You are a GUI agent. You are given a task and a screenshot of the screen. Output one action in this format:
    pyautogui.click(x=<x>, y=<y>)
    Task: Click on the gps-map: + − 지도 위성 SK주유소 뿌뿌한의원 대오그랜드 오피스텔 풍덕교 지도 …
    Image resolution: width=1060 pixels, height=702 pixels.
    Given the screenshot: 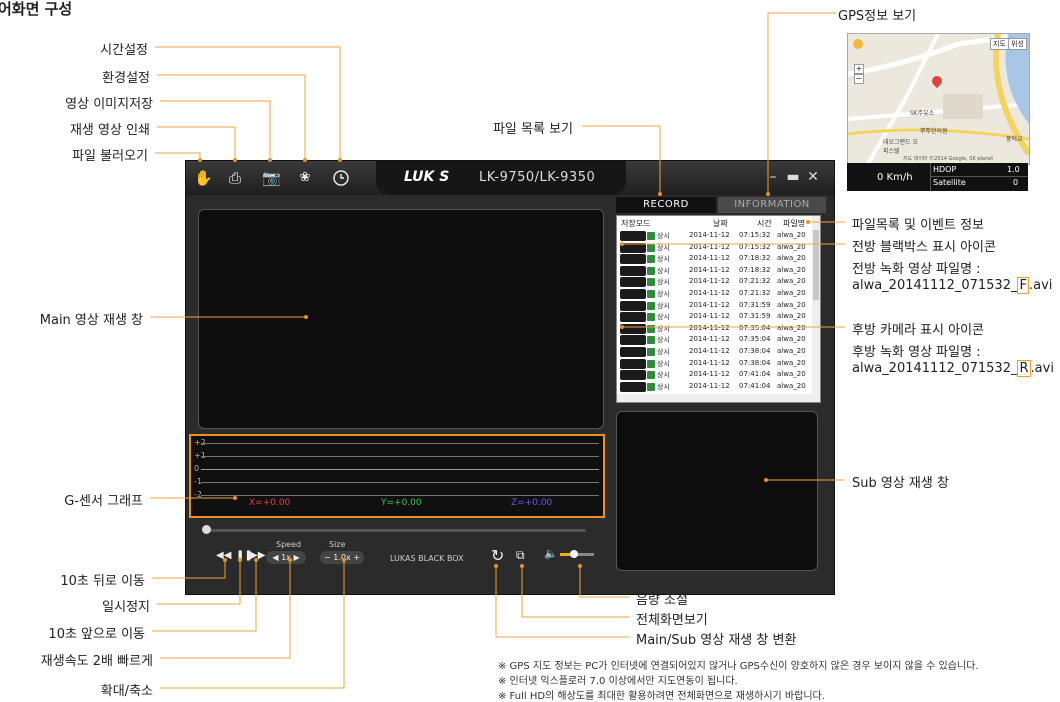 What is the action you would take?
    pyautogui.click(x=938, y=99)
    